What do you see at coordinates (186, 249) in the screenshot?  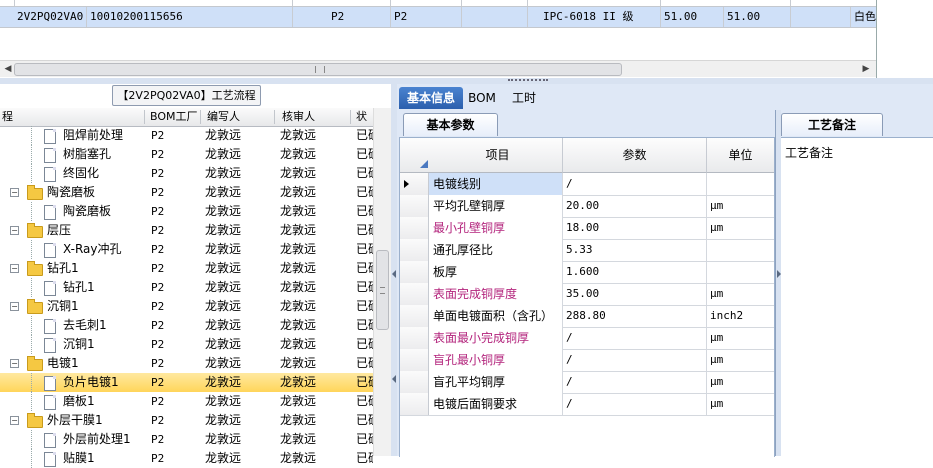 I see `tree-row: X-Ray冲孔P2龙敦远龙敦远已确` at bounding box center [186, 249].